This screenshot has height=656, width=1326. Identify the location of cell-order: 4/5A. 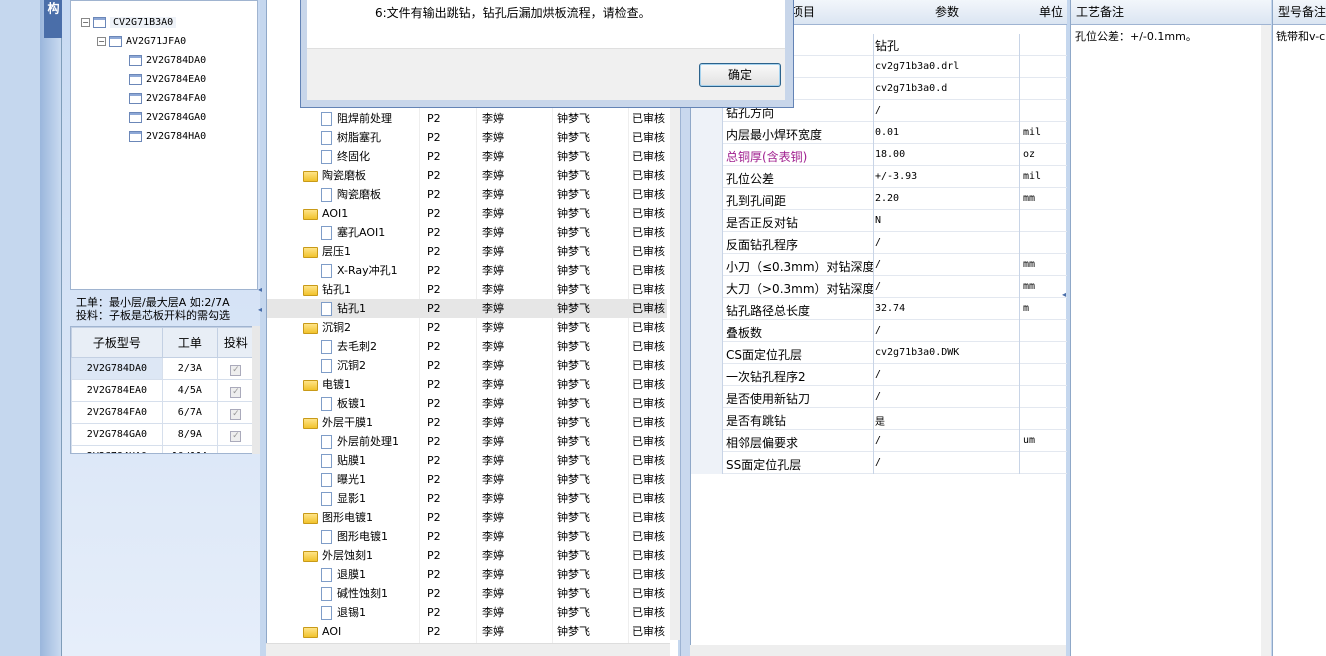
(189, 390).